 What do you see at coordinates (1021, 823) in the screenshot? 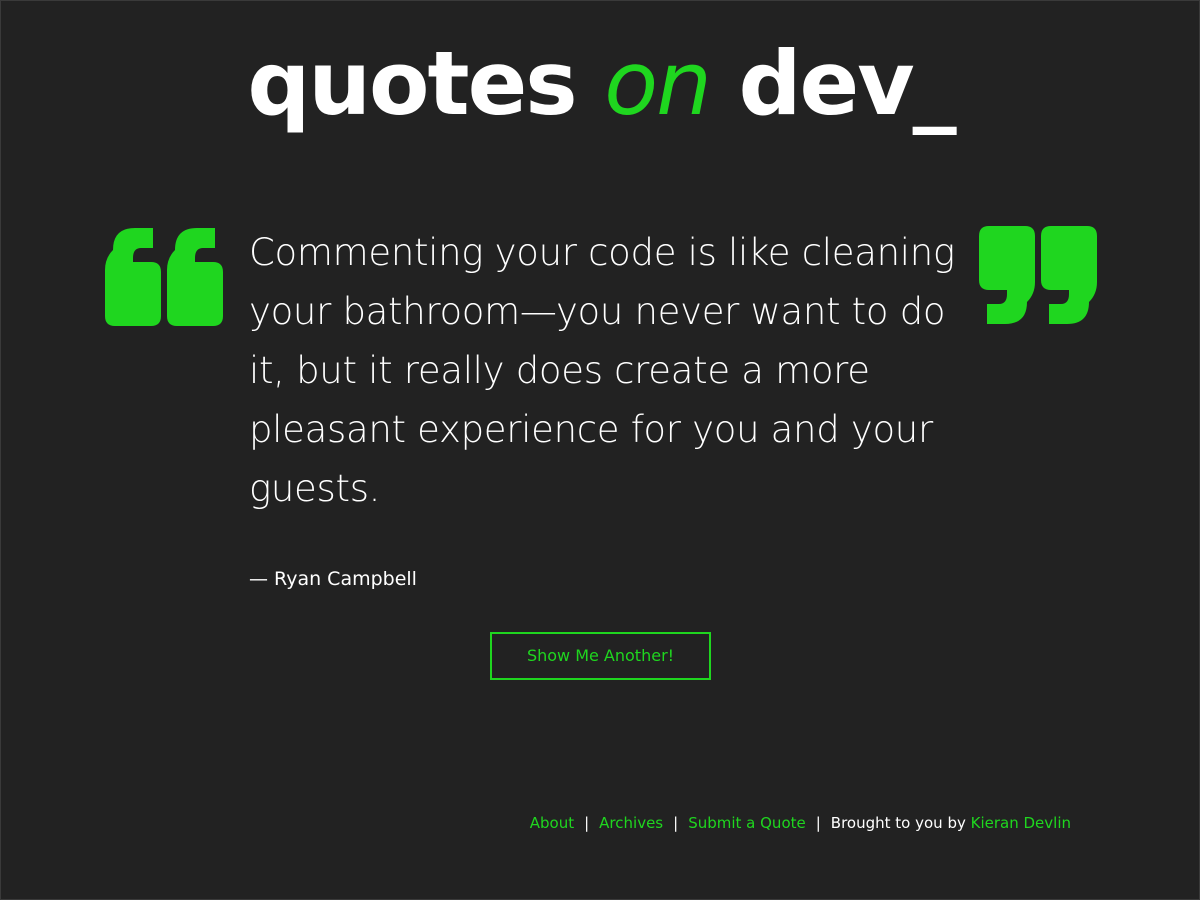
I see `footer-credit-author-link: Kieran Devlin` at bounding box center [1021, 823].